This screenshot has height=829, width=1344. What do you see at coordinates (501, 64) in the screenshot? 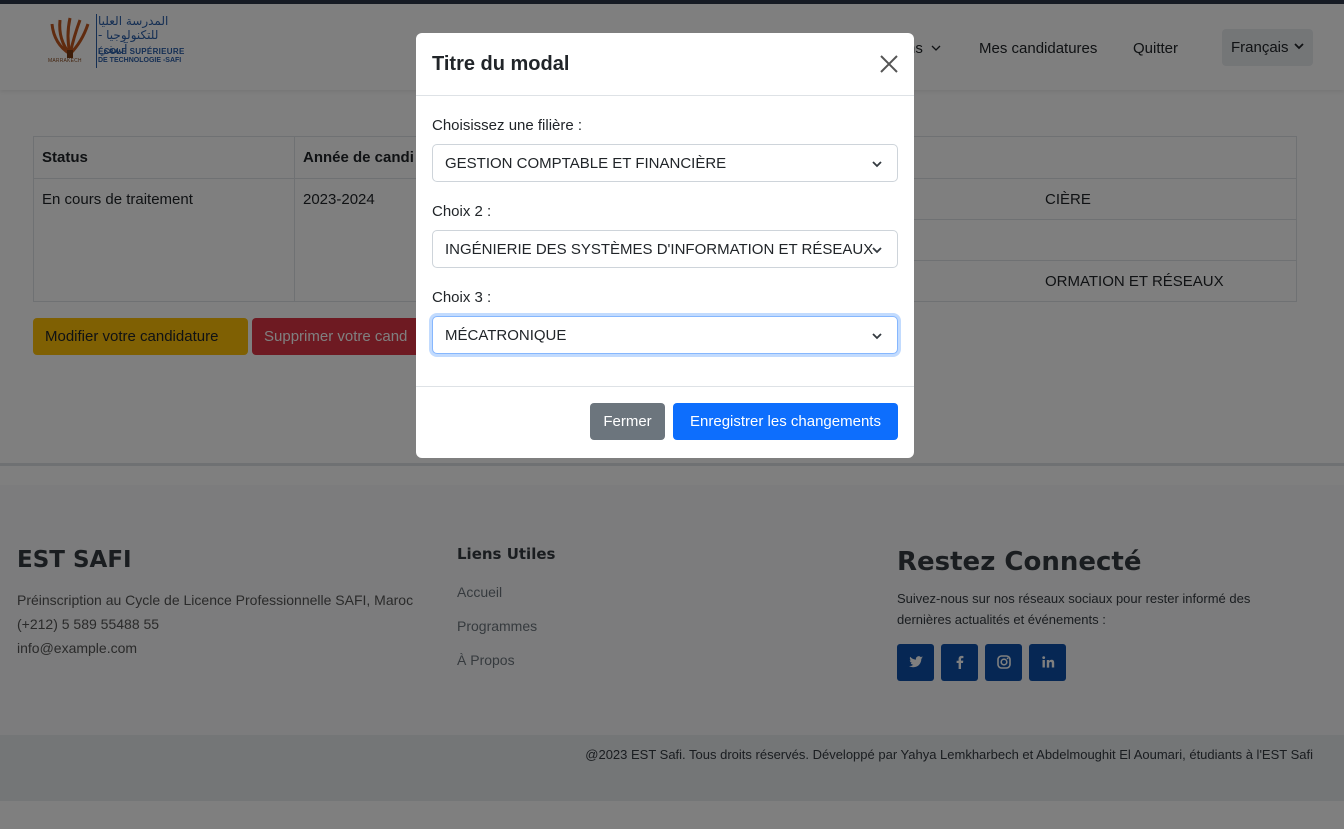
I see `modal-title: Titre du modal` at bounding box center [501, 64].